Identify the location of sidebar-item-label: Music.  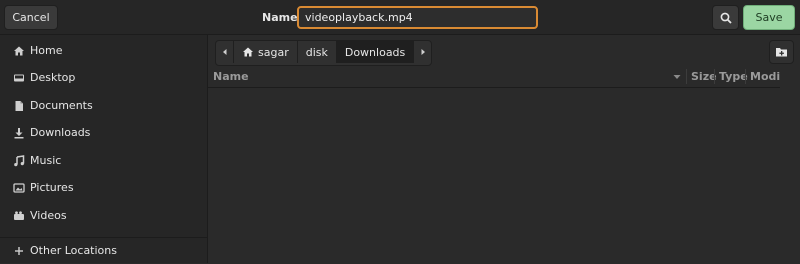
(46, 160).